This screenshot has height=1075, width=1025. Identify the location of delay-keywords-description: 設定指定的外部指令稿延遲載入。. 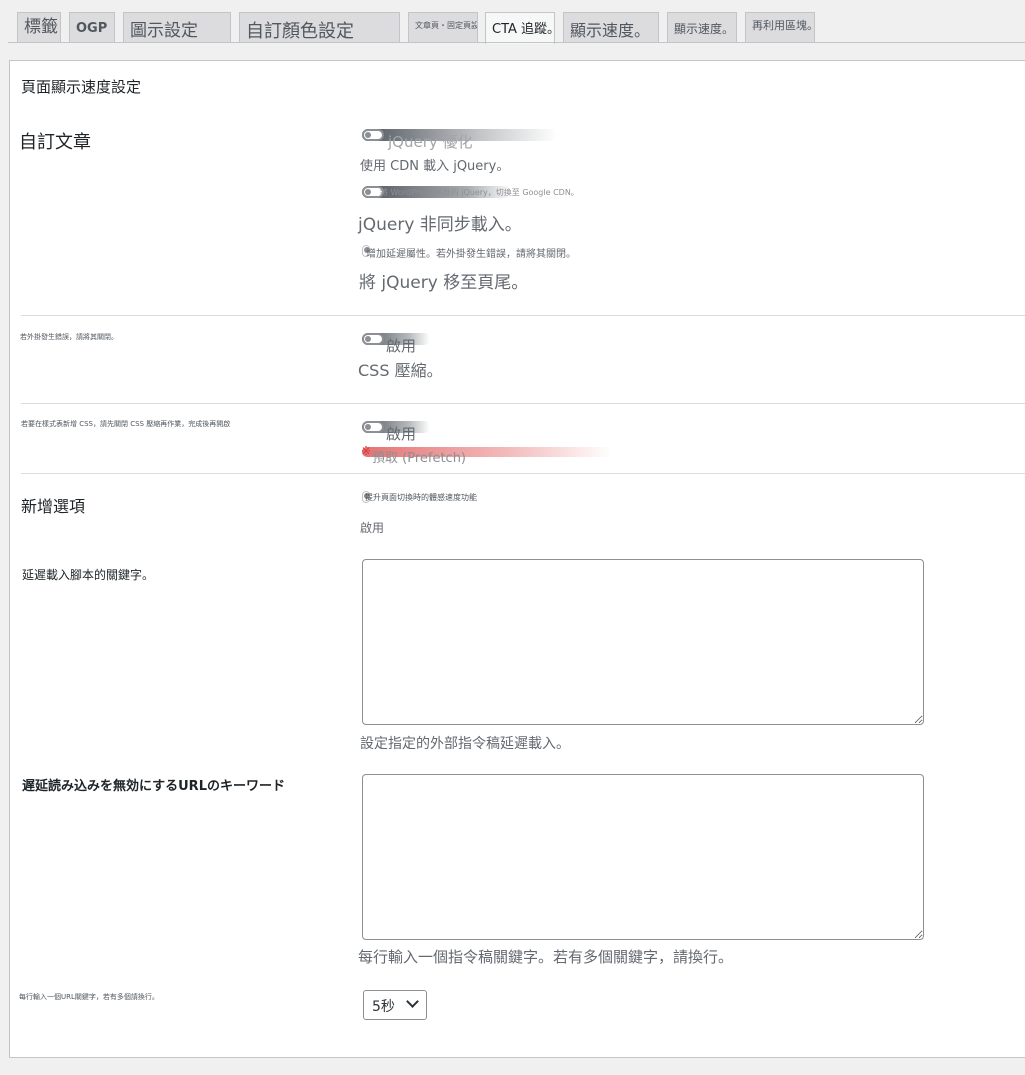
(465, 744).